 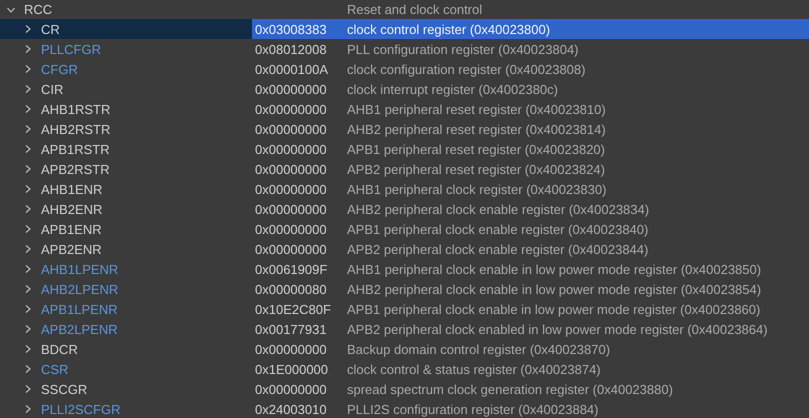 I want to click on register-row: APB1LPENR 0x10E2C80F APB1 peripheral clock enable in low power mode register (0x40023860), so click(x=404, y=309).